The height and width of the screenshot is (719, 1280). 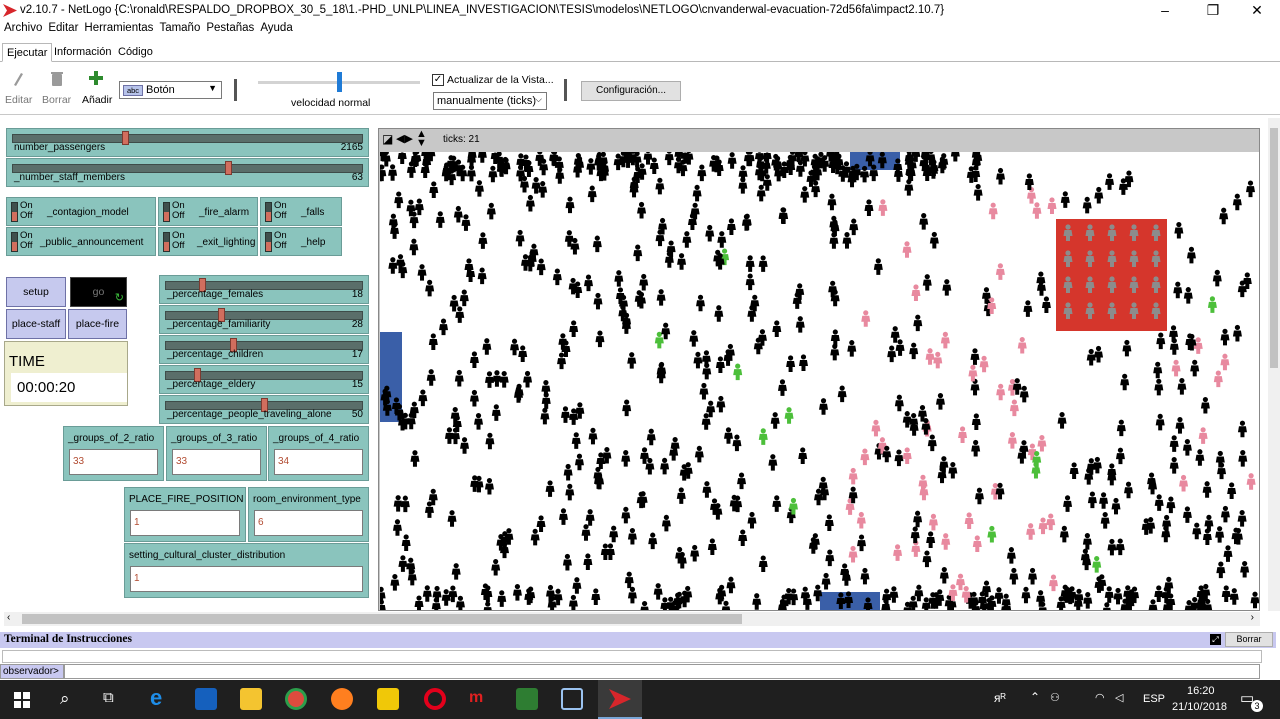 What do you see at coordinates (404, 138) in the screenshot?
I see `arrows-horizontal-icon: ◀▶` at bounding box center [404, 138].